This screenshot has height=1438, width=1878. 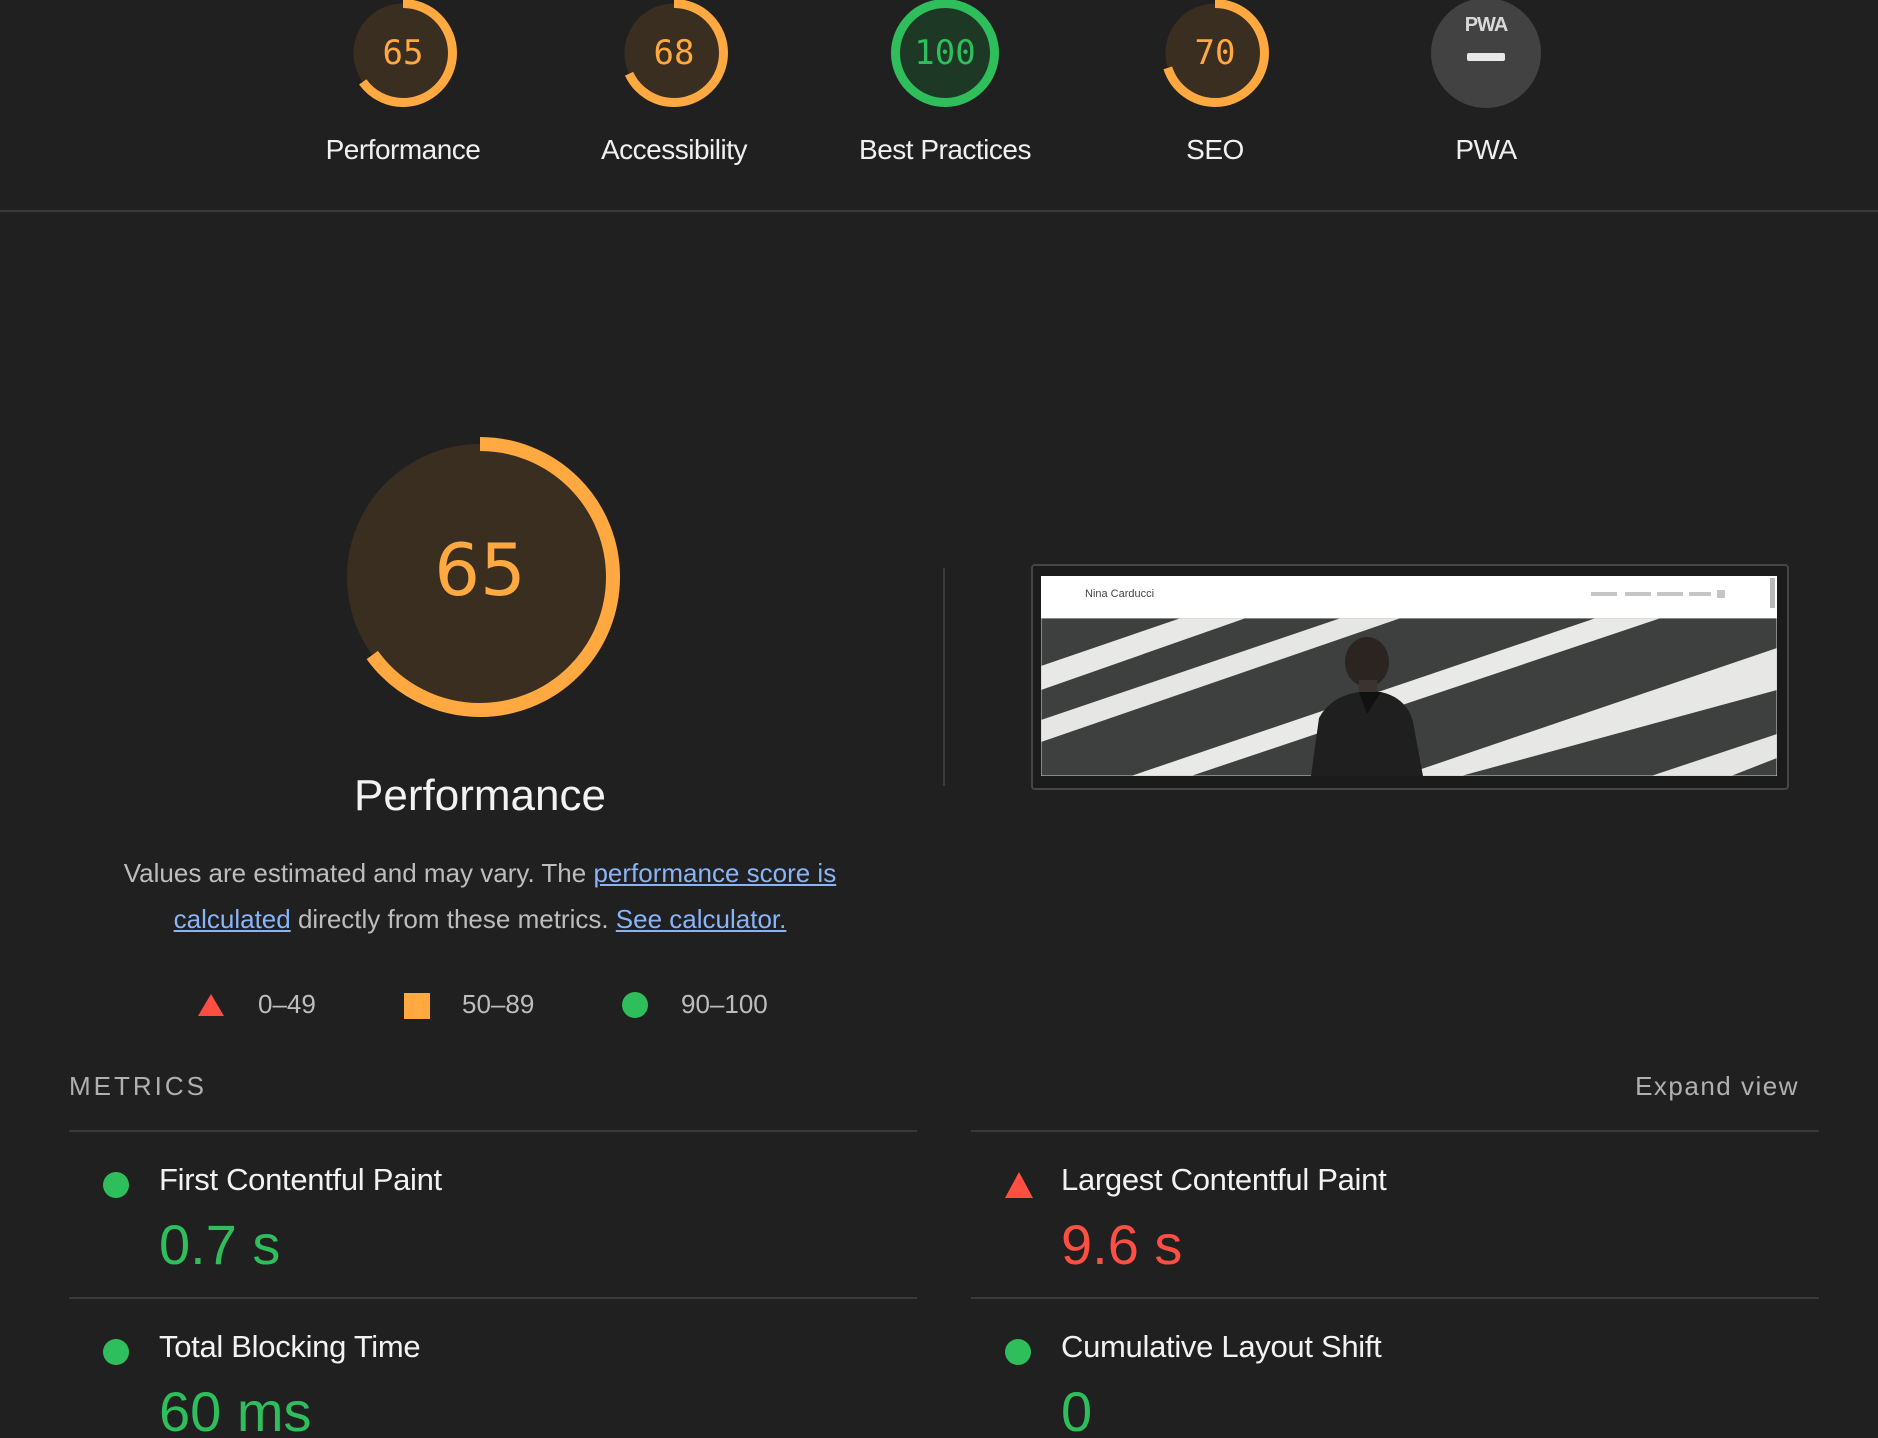 I want to click on legend-pass: 90–100, so click(x=711, y=1004).